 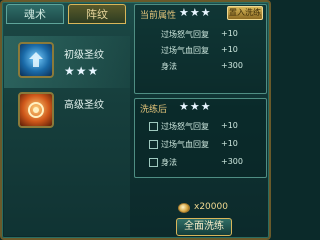 I want to click on rune-name: 高级圣纹, so click(x=84, y=105).